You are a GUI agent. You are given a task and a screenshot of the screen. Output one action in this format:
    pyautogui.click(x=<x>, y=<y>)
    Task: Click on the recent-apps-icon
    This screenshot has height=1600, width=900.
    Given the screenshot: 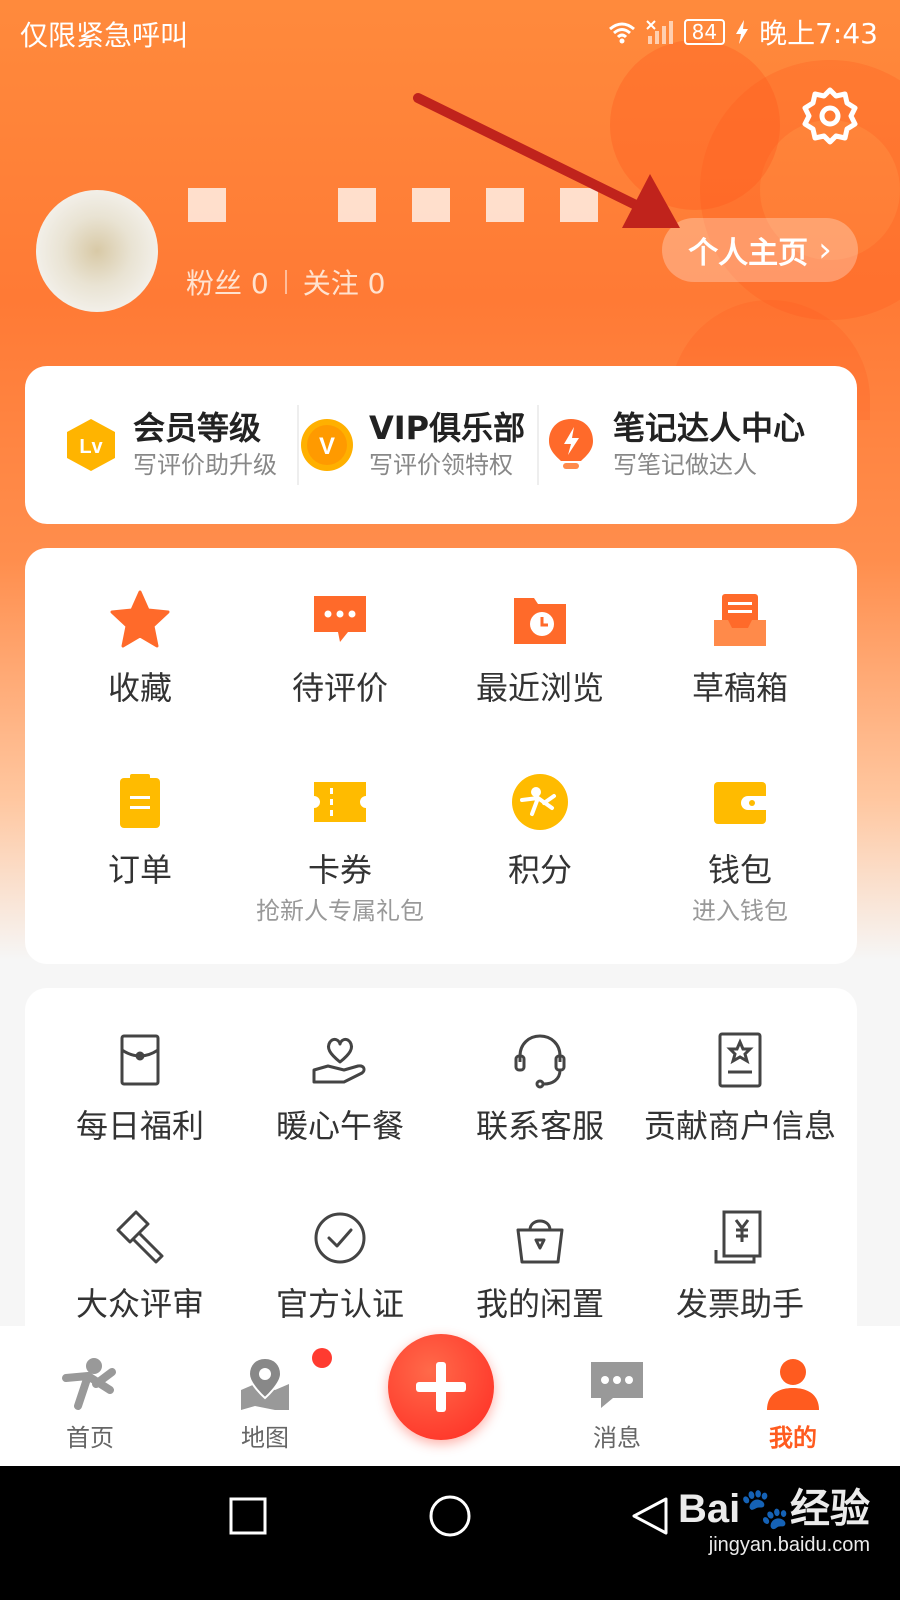 What is the action you would take?
    pyautogui.click(x=248, y=1516)
    